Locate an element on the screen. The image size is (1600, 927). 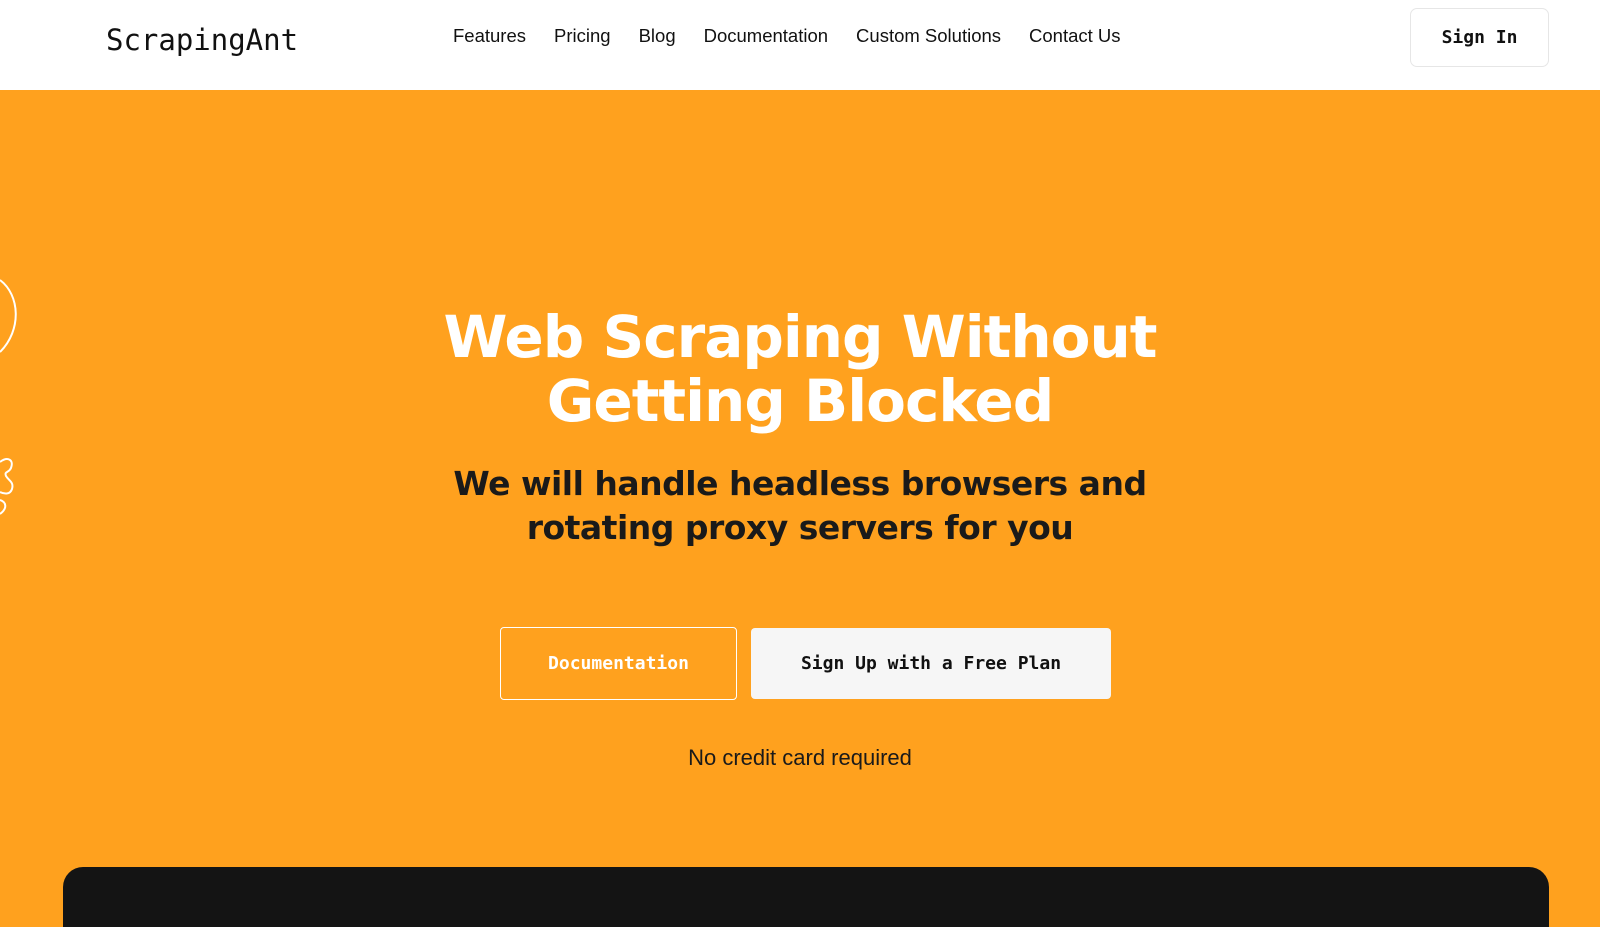
sign-up-free-plan-button: Sign Up with a Free Plan is located at coordinates (931, 663).